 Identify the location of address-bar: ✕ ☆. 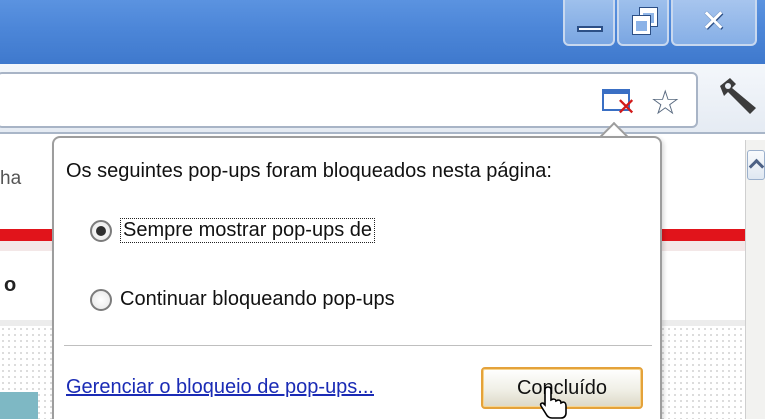
(349, 100).